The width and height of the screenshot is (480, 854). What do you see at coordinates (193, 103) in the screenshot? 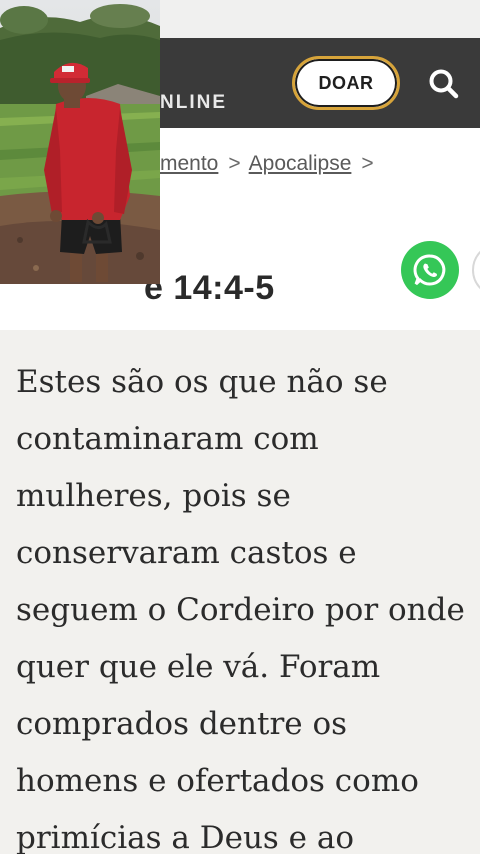
I see `site-logo-text: NLINE` at bounding box center [193, 103].